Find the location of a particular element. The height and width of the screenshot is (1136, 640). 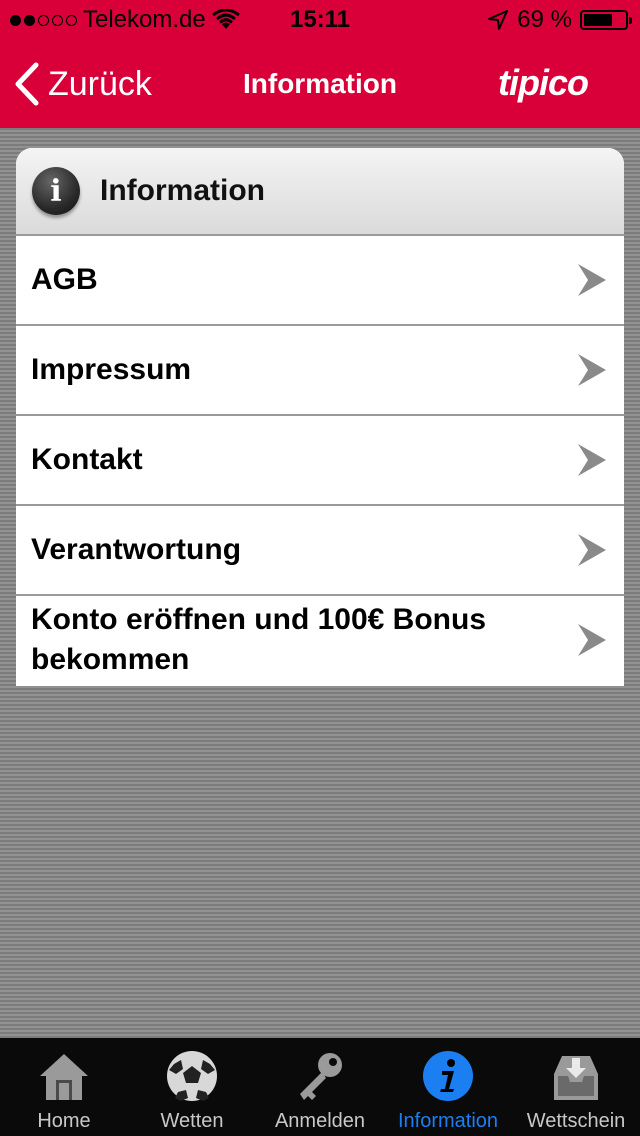

menu-item-label: Konto eröffnen und 100€ Bonus bekommen is located at coordinates (259, 639).